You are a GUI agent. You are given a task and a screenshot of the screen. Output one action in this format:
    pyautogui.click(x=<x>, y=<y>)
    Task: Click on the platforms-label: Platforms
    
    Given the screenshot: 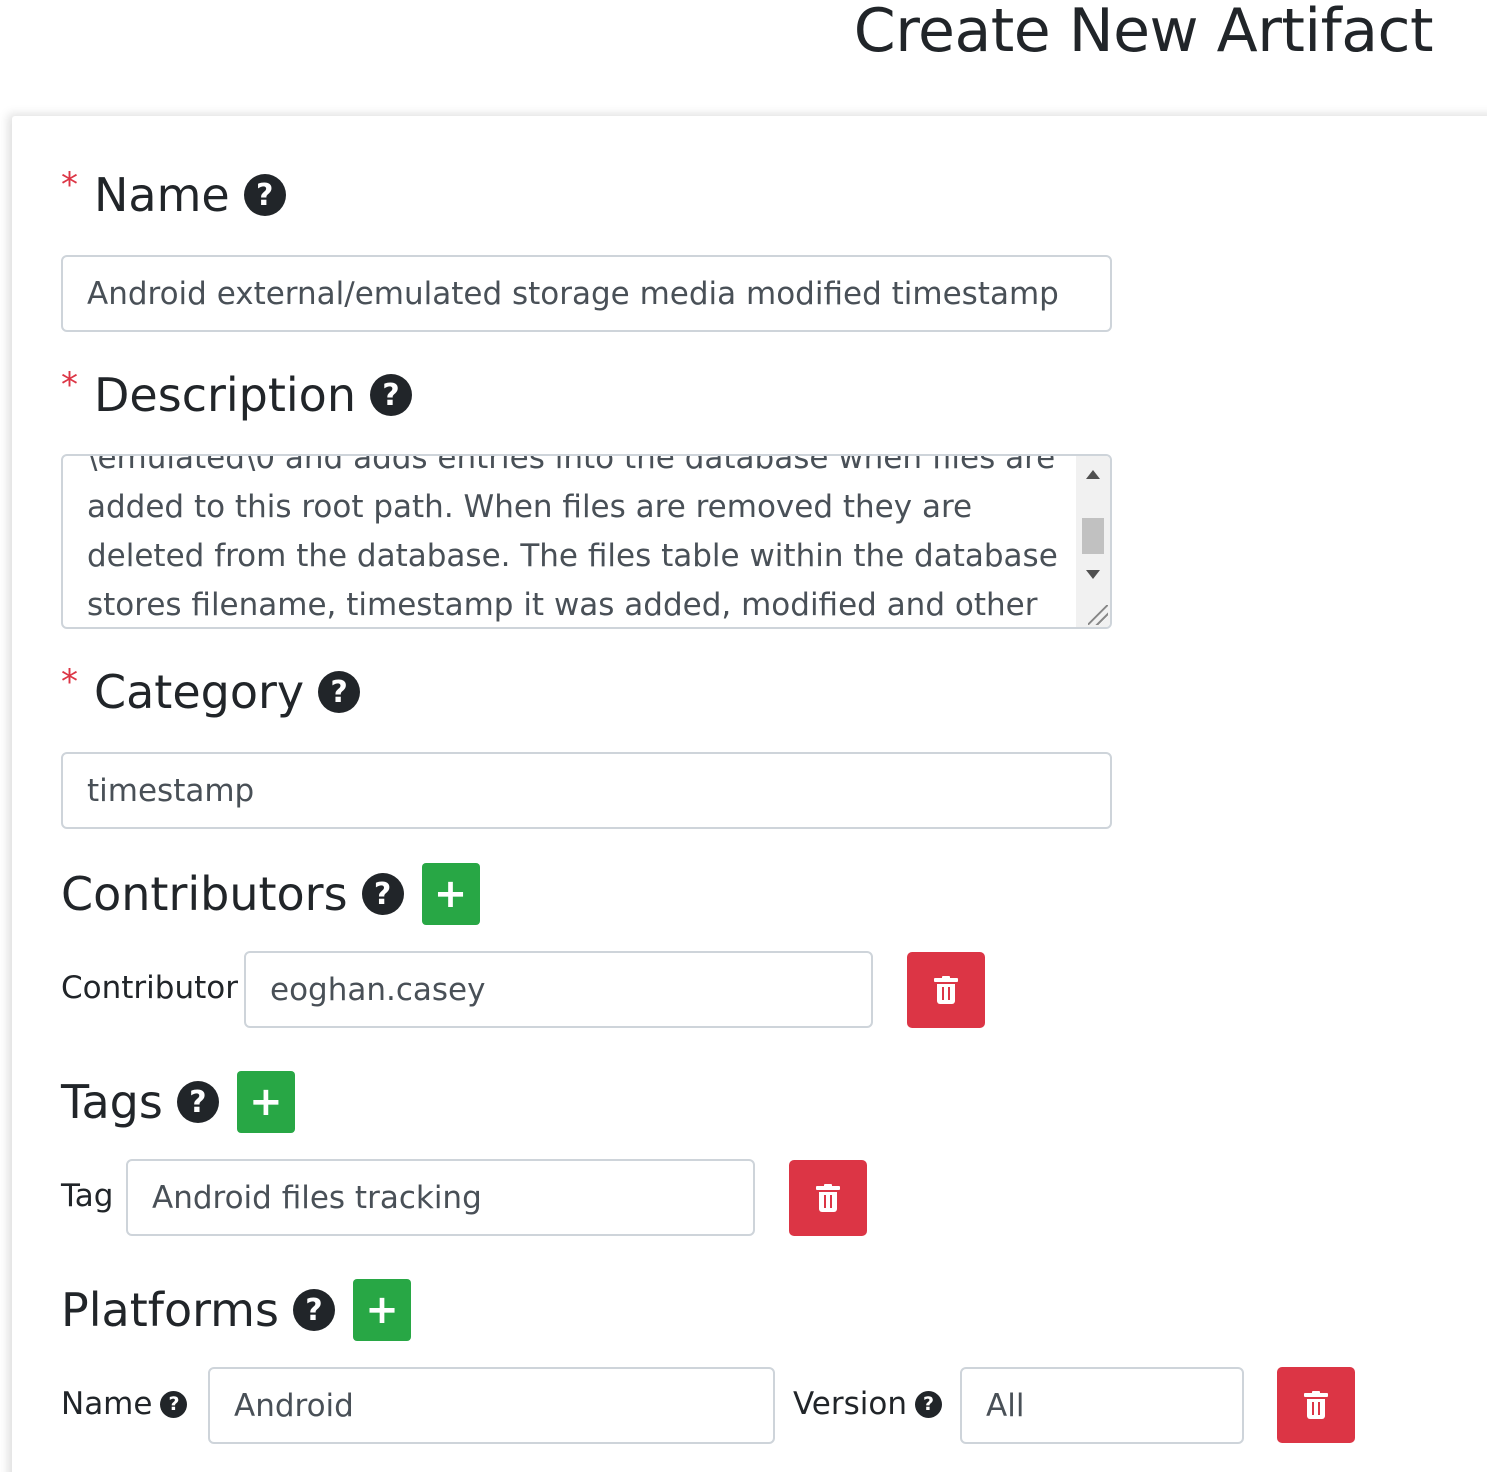 What is the action you would take?
    pyautogui.click(x=170, y=1310)
    